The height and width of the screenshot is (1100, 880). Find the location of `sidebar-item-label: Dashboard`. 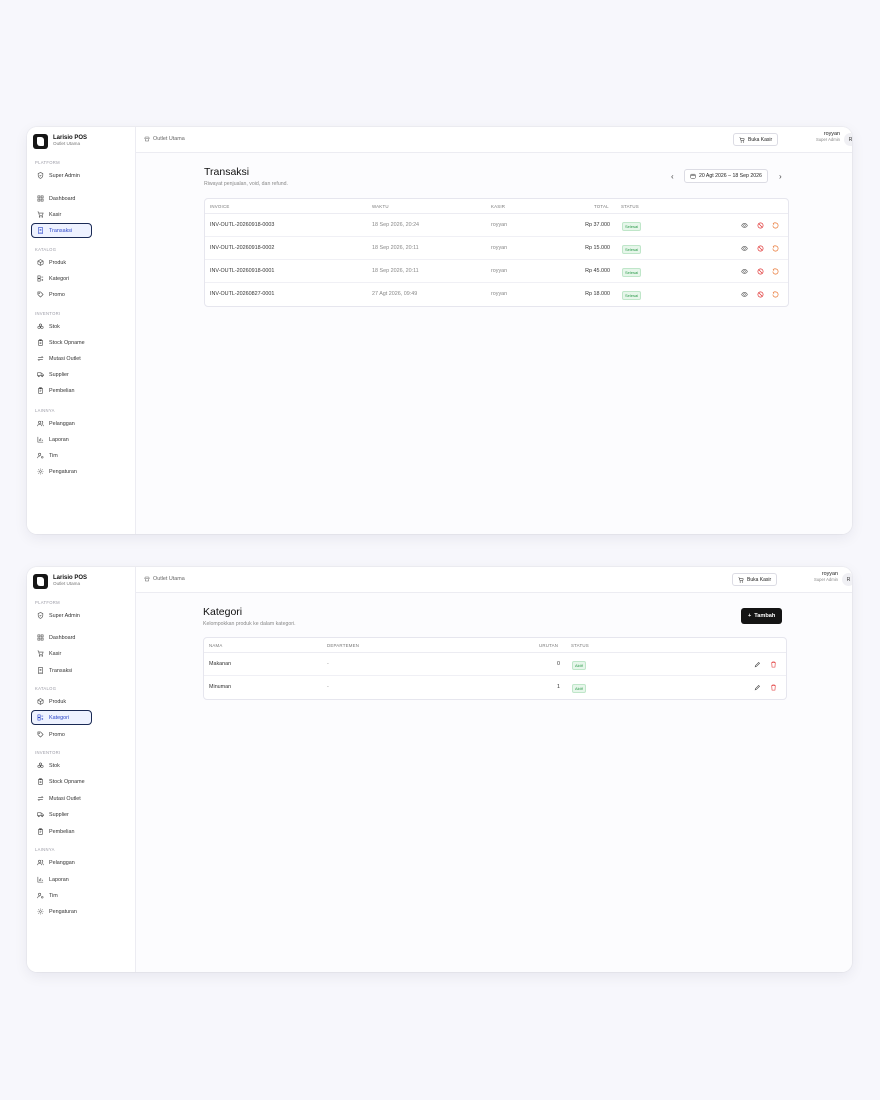

sidebar-item-label: Dashboard is located at coordinates (62, 637).